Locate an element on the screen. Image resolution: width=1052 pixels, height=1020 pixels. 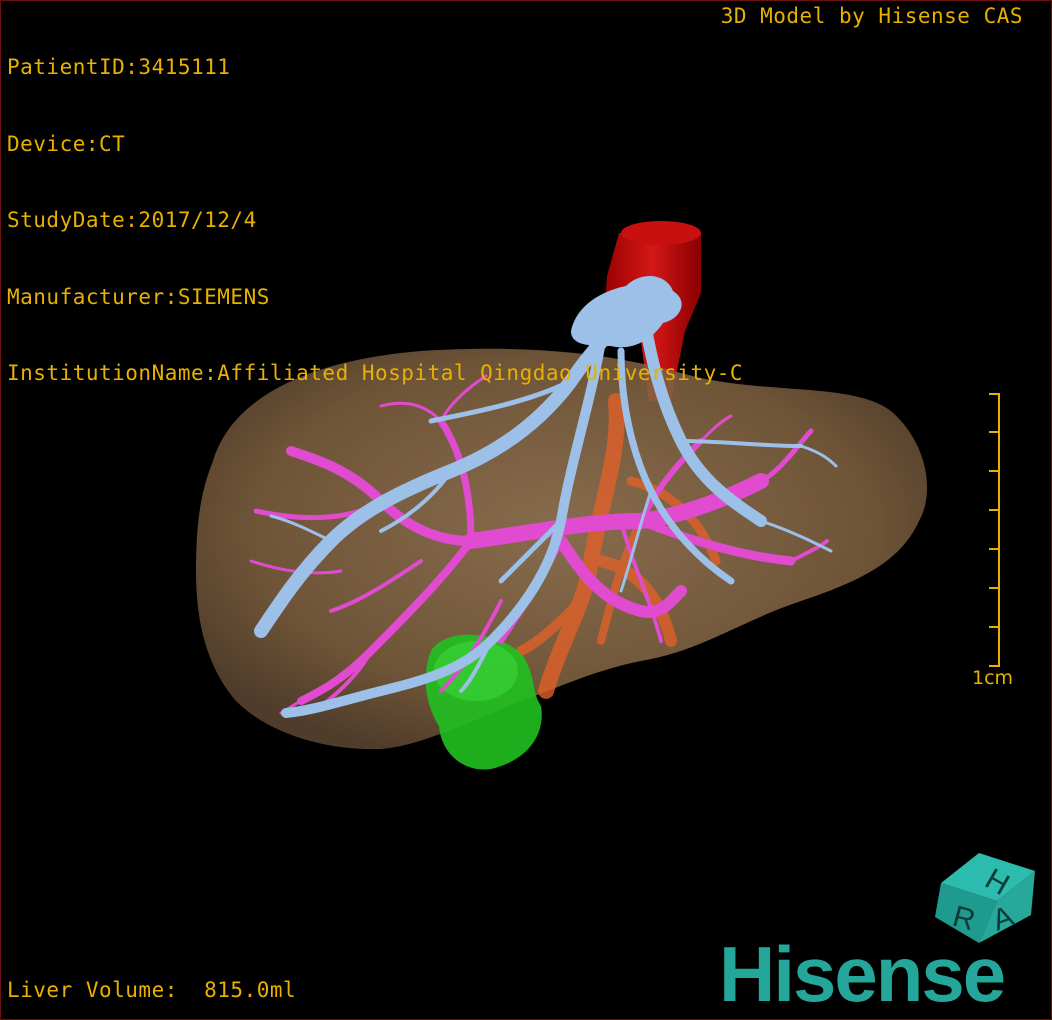
manufacturer: Manufacturer:SIEMENS is located at coordinates (138, 296).